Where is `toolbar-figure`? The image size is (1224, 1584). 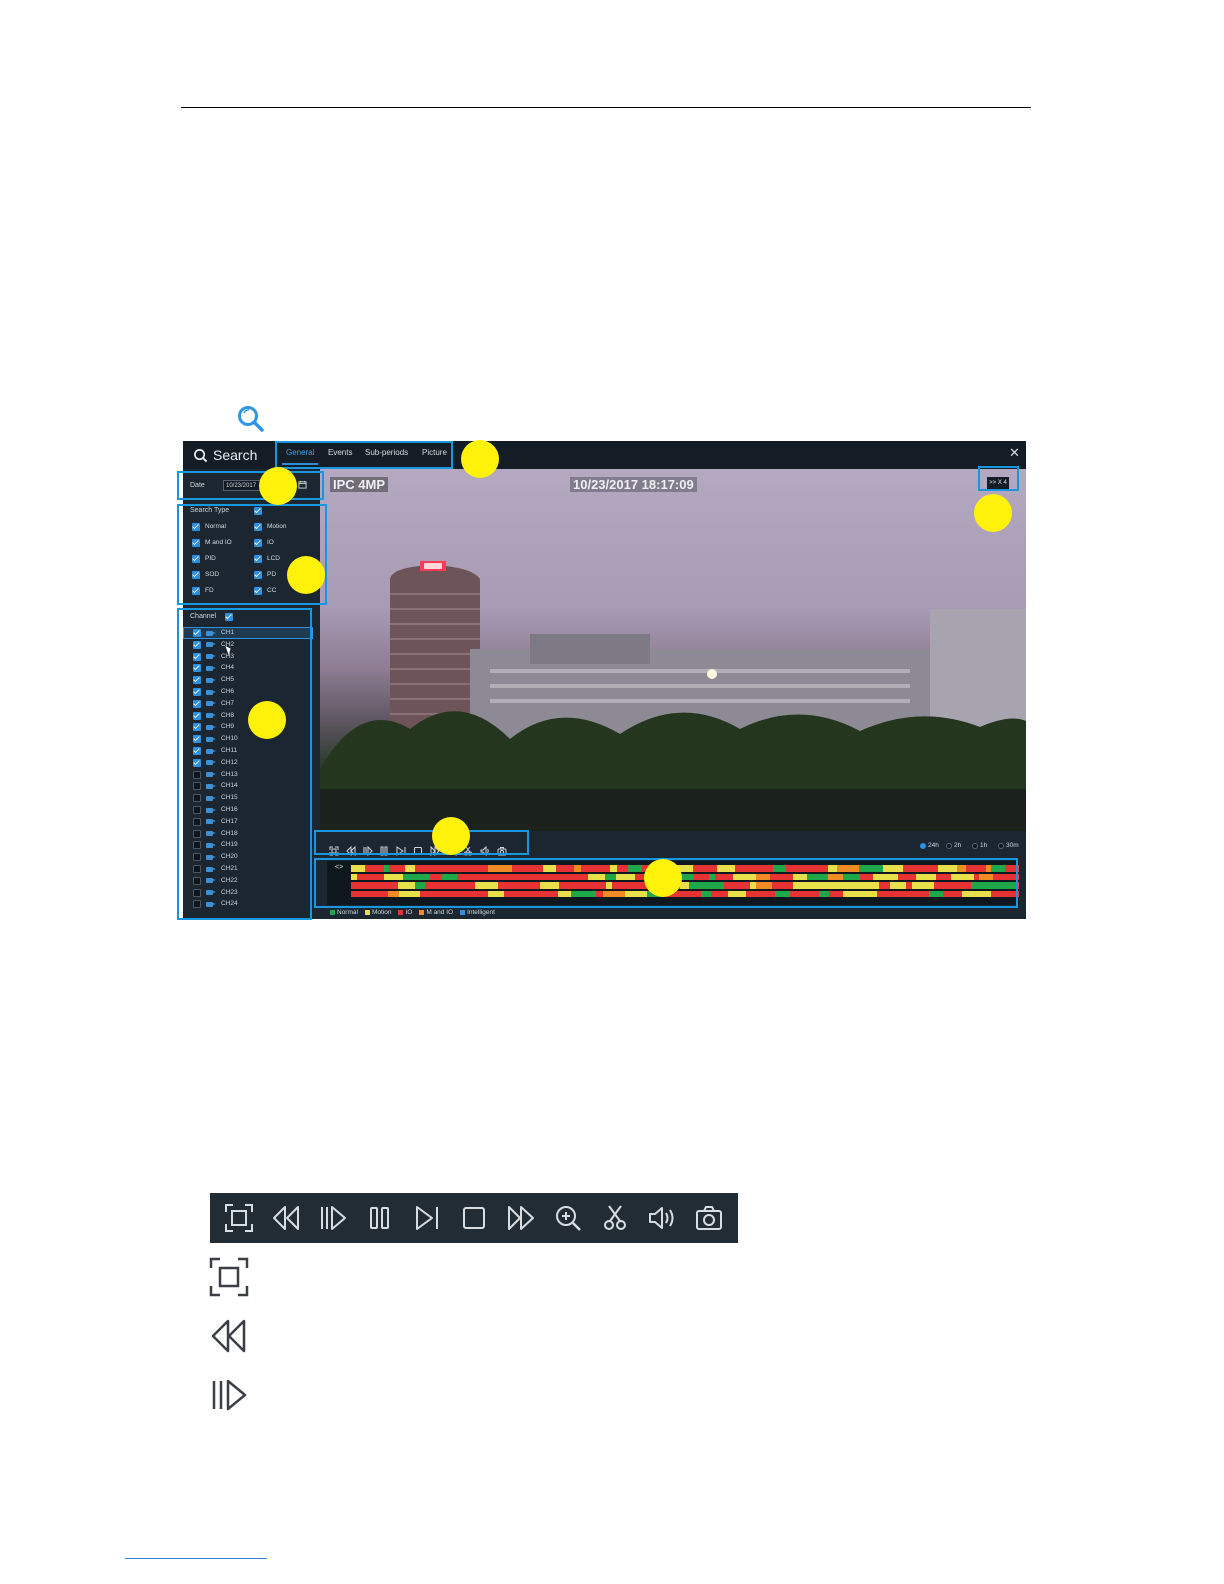
toolbar-figure is located at coordinates (474, 1218).